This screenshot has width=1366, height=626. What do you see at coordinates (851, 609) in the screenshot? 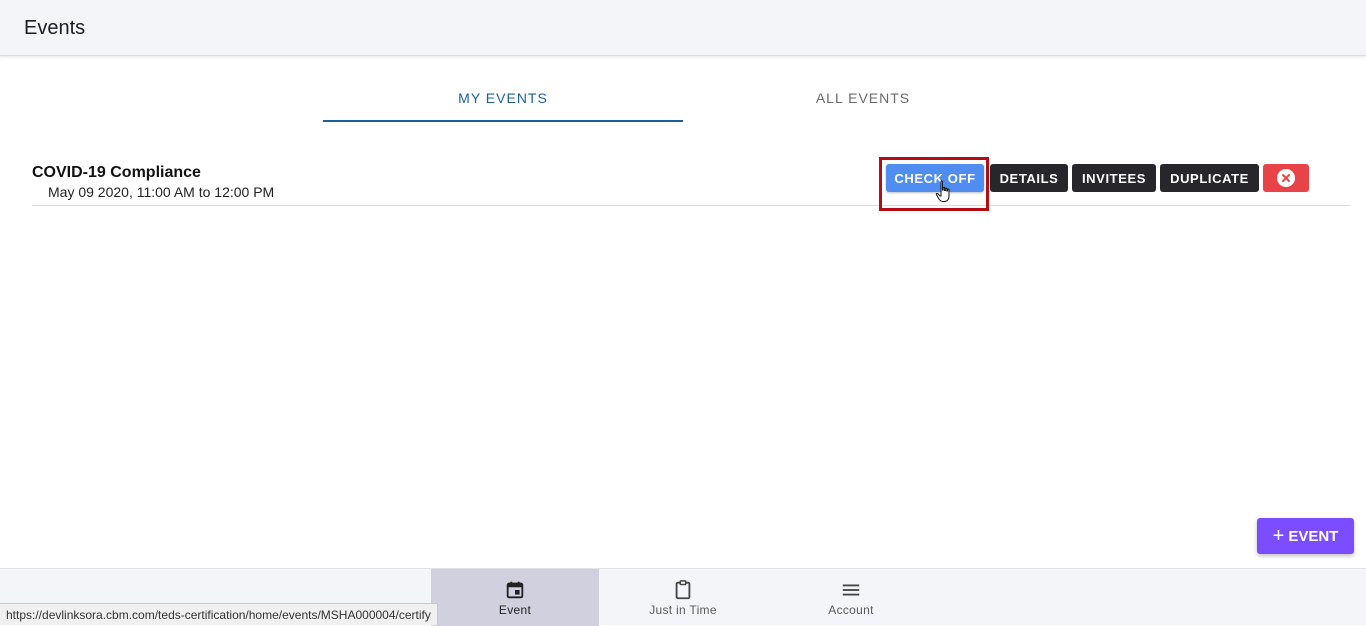
I see `nav-item-label: Account` at bounding box center [851, 609].